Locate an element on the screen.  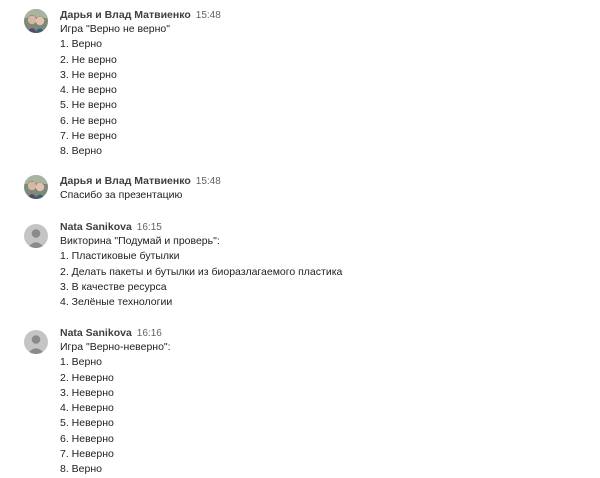
message-line: Игра "Верно-неверно": is located at coordinates (115, 347).